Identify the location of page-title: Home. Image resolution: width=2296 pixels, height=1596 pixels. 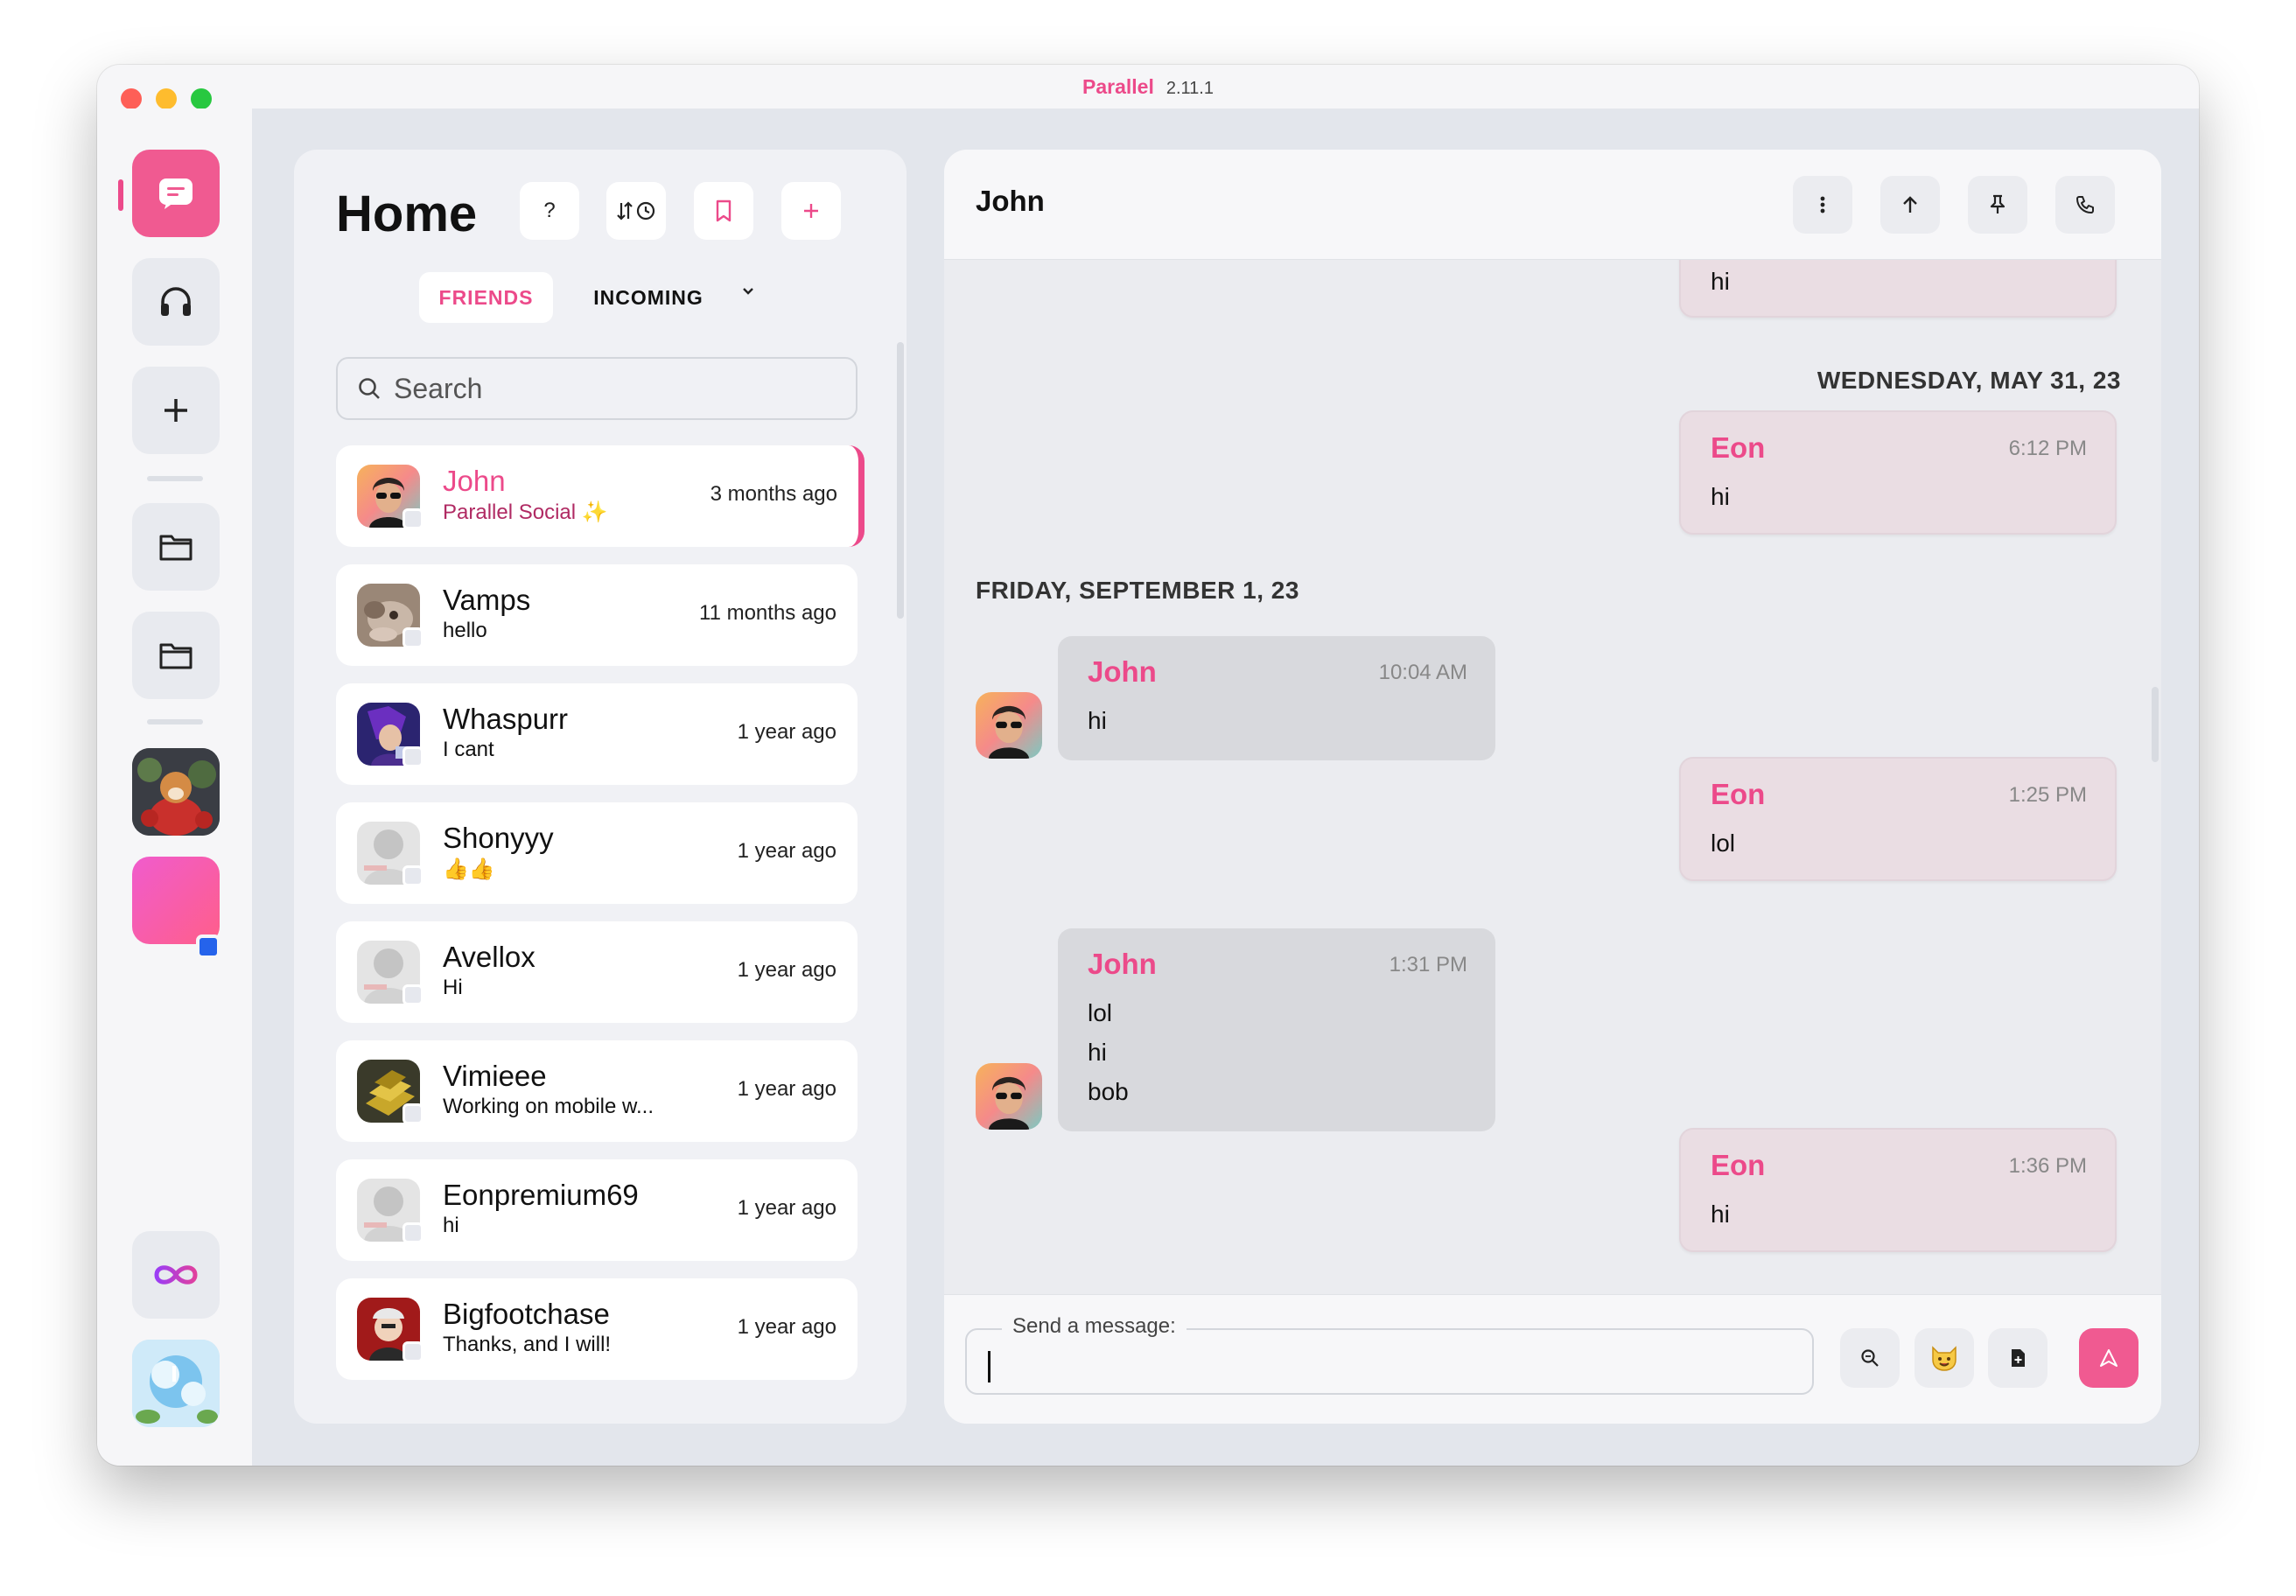
(407, 214).